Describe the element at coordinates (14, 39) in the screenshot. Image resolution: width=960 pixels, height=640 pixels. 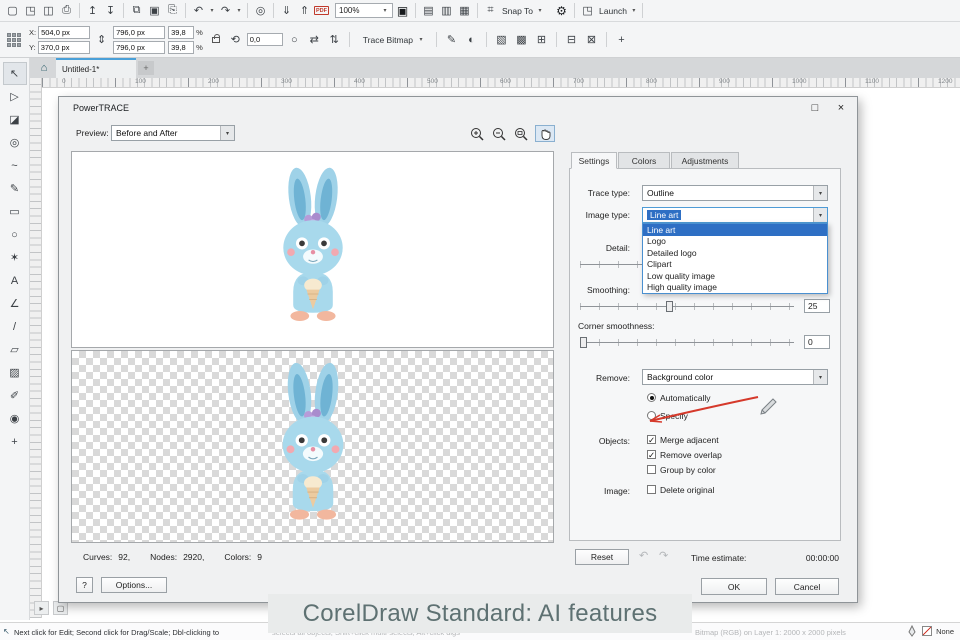
I see `object-origin-grid` at that location.